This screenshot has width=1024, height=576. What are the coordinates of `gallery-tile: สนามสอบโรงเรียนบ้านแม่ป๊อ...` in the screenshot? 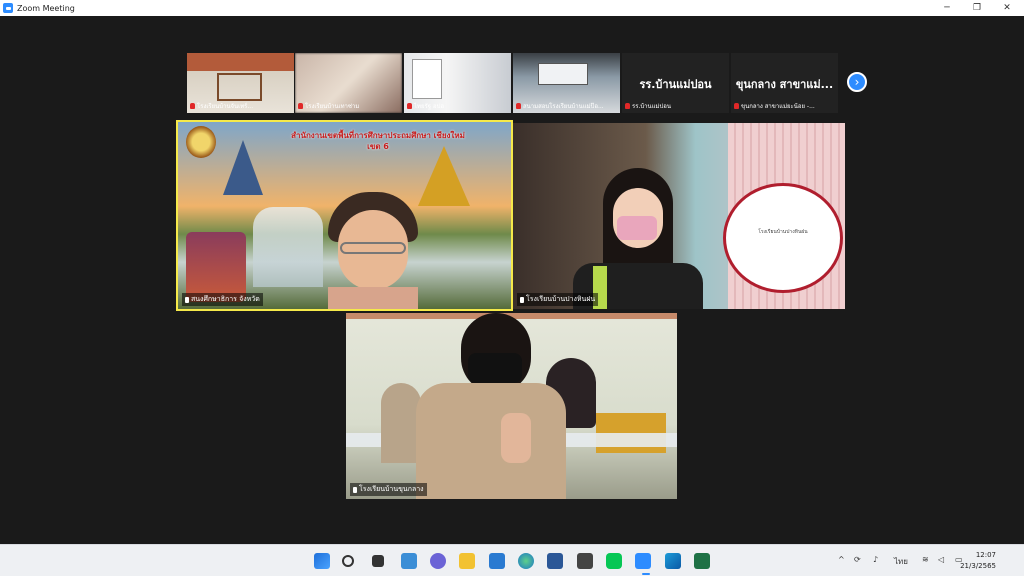 It's located at (566, 83).